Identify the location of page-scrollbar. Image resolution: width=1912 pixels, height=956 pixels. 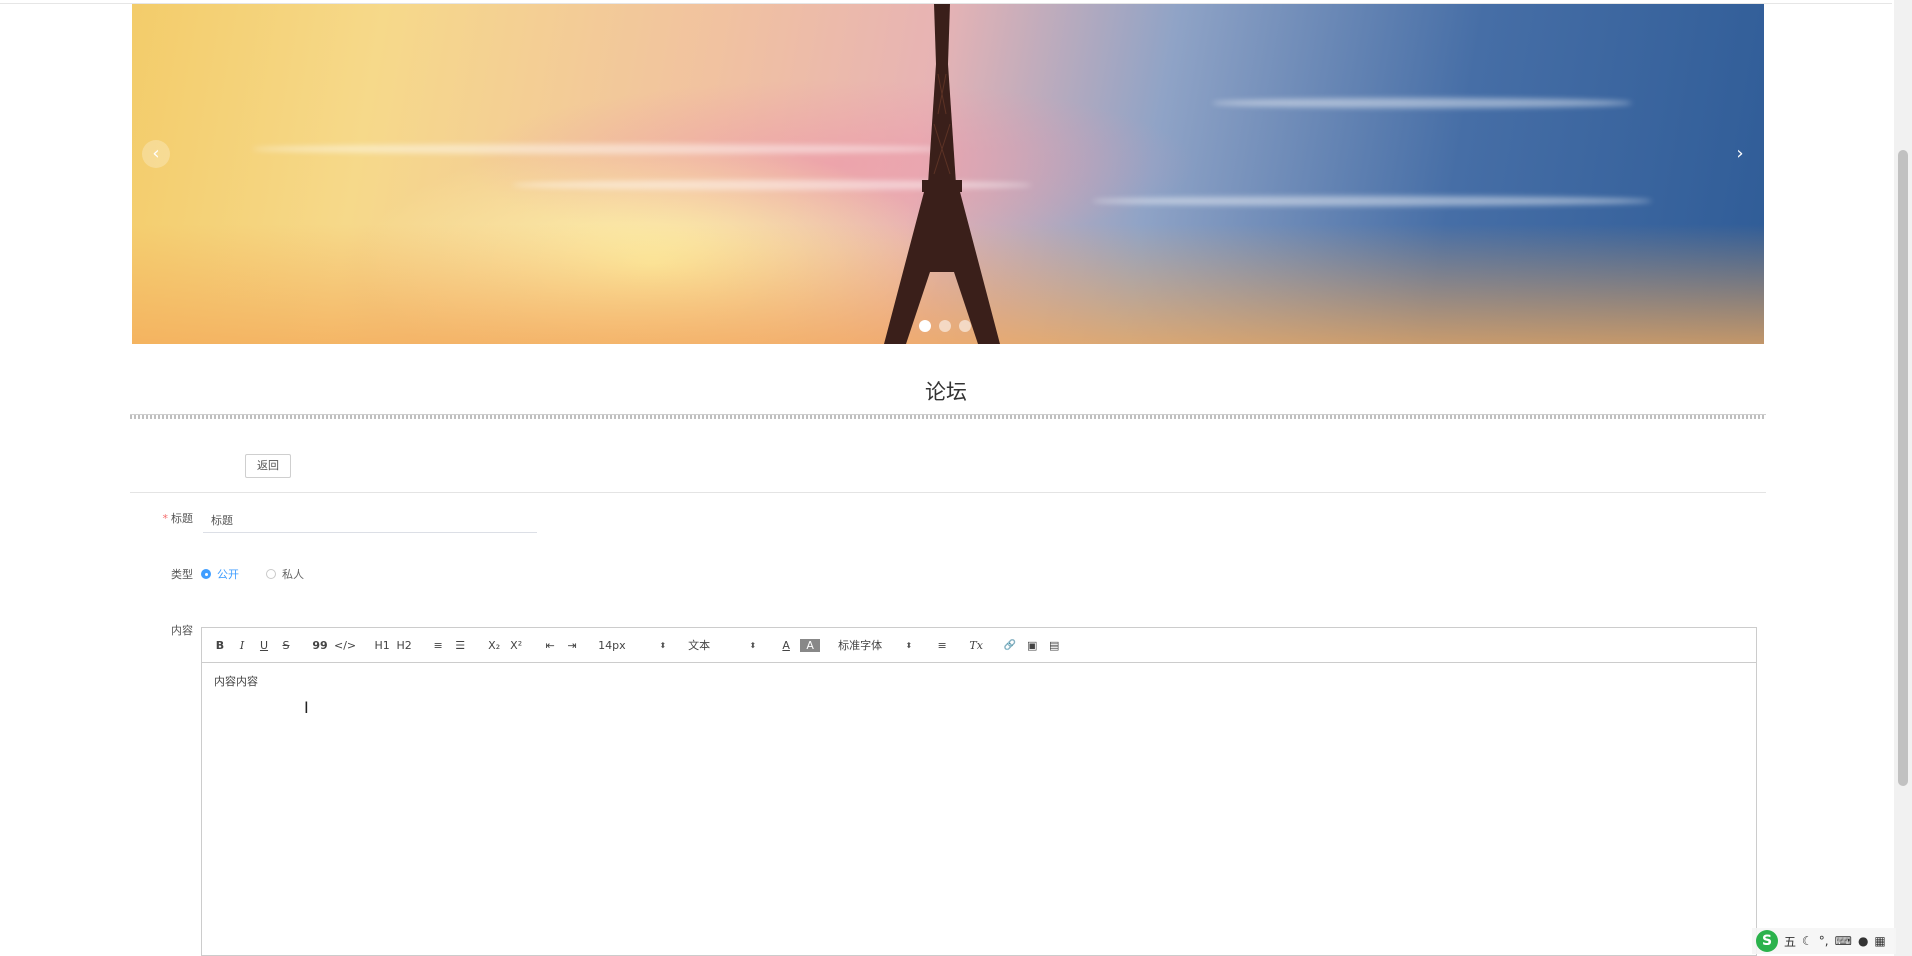
(1903, 478).